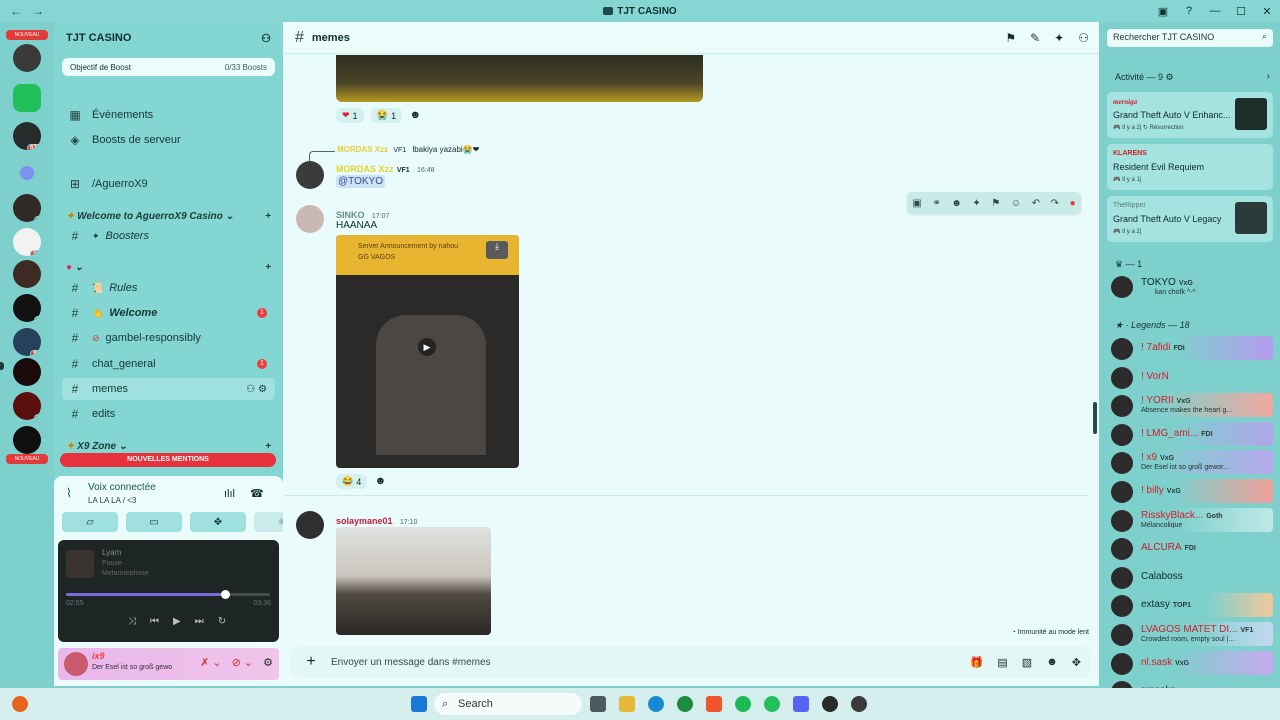 The width and height of the screenshot is (1280, 720). I want to click on app-icon: ▣, so click(916, 203).